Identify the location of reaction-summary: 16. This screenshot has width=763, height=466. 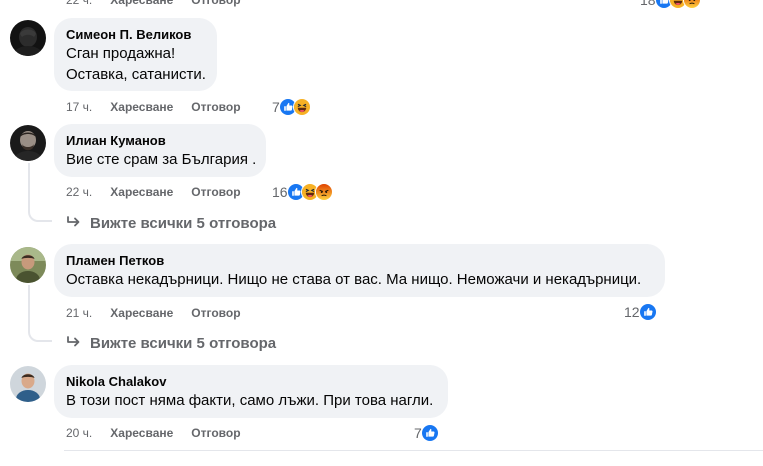
(302, 192).